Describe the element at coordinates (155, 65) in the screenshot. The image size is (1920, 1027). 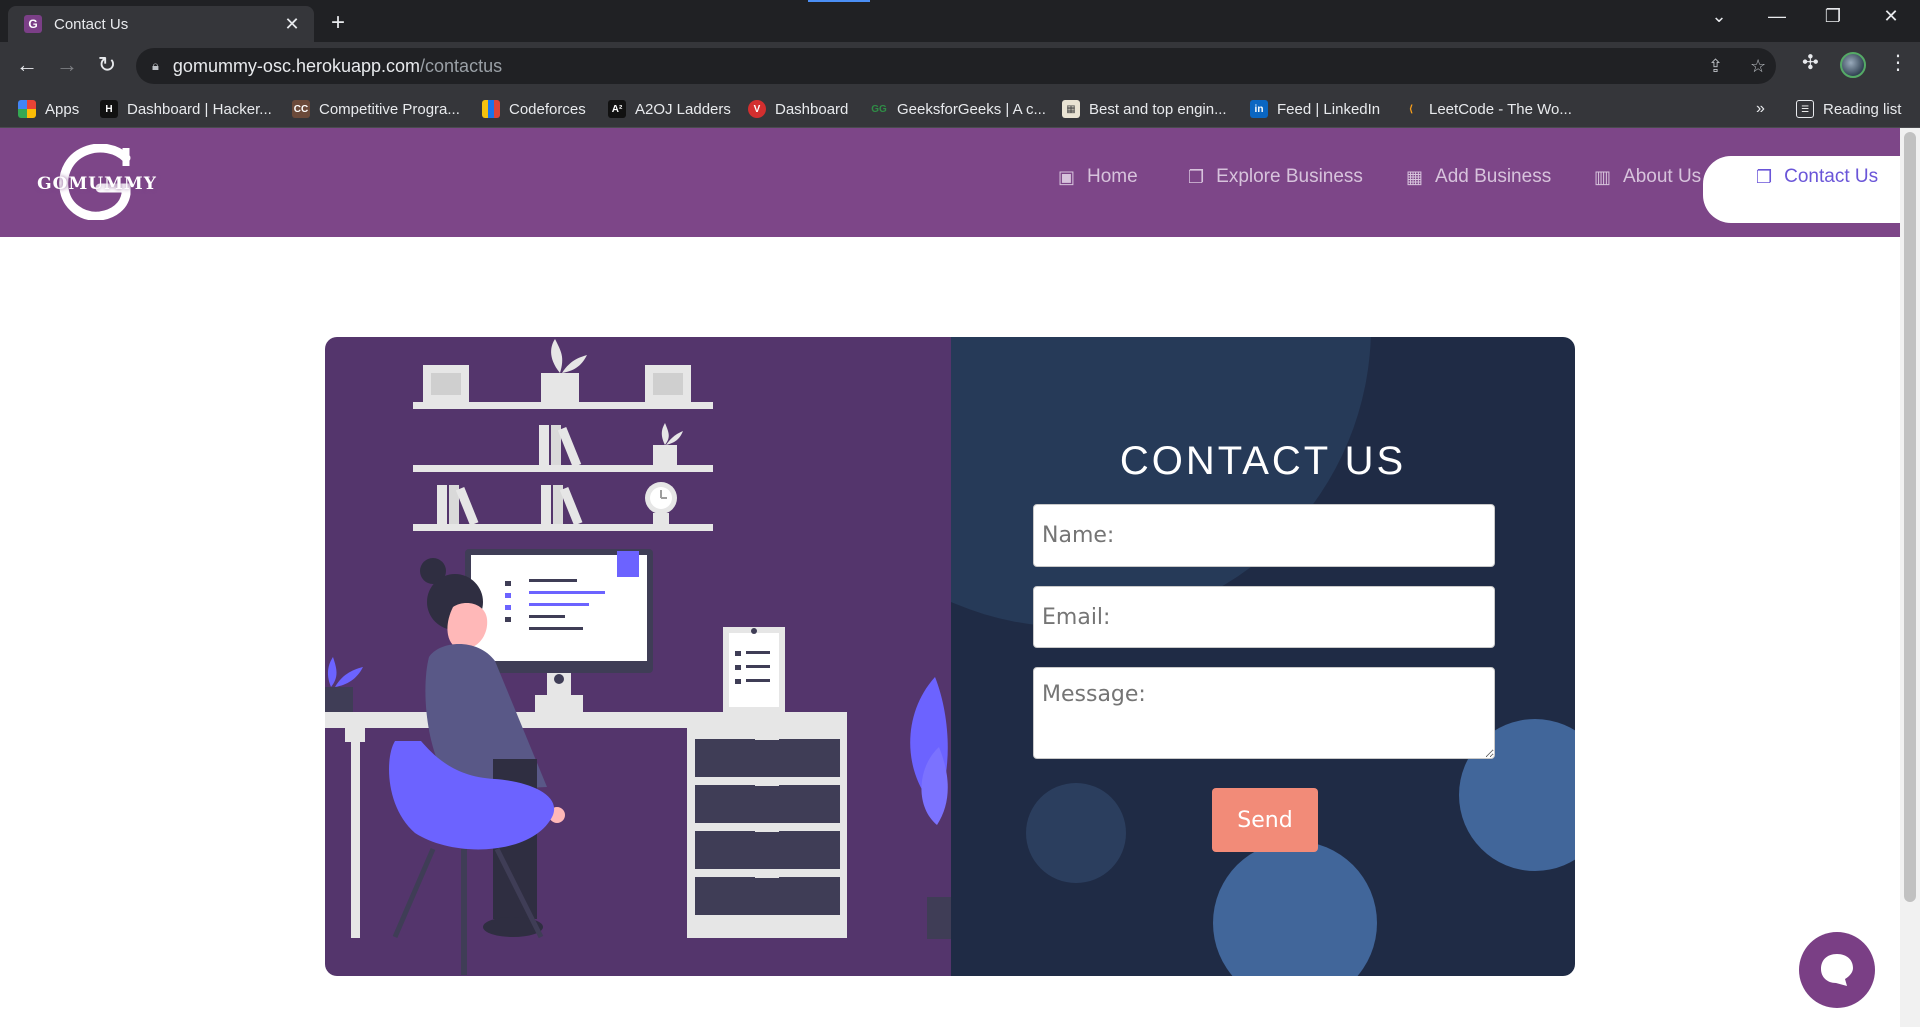
I see `lock-icon: 🔒︎` at that location.